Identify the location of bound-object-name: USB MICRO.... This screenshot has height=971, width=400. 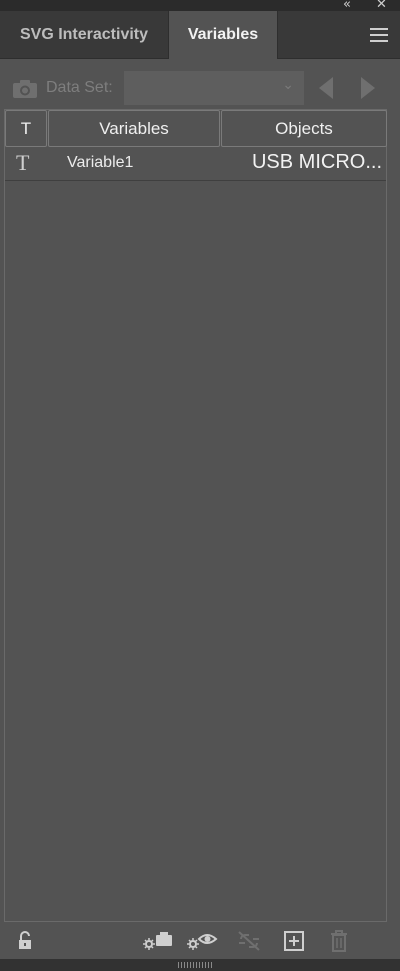
(316, 162).